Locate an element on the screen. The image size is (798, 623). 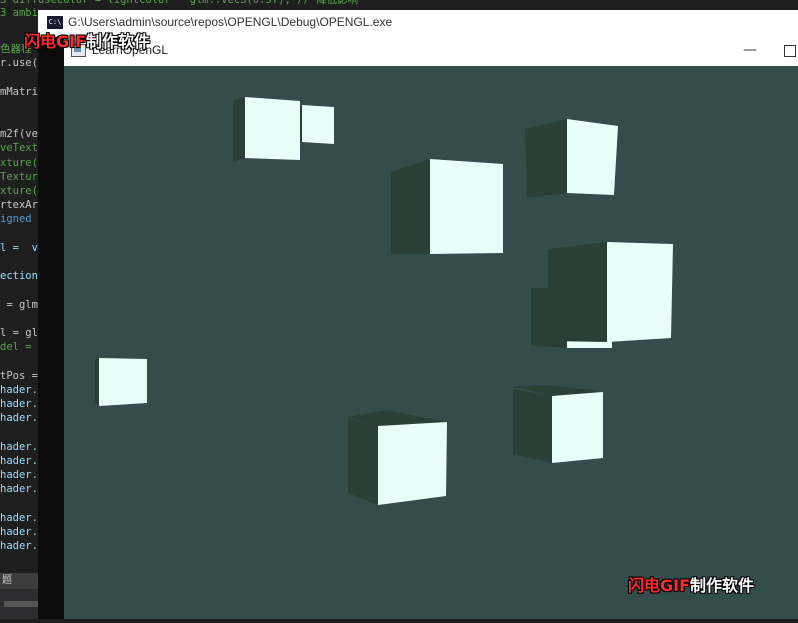
minimize-button: — is located at coordinates (750, 51).